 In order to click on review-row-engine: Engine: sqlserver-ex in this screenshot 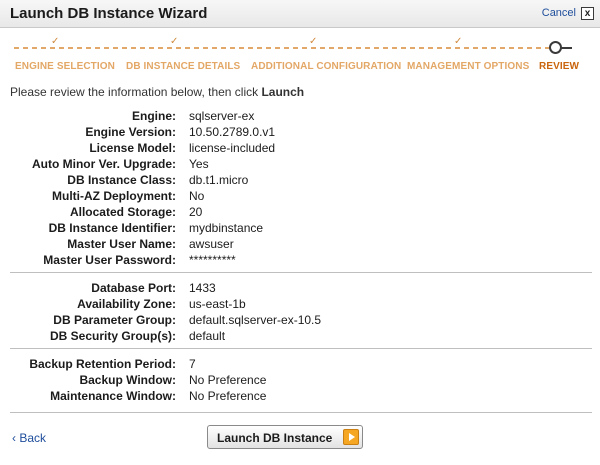, I will do `click(300, 117)`.